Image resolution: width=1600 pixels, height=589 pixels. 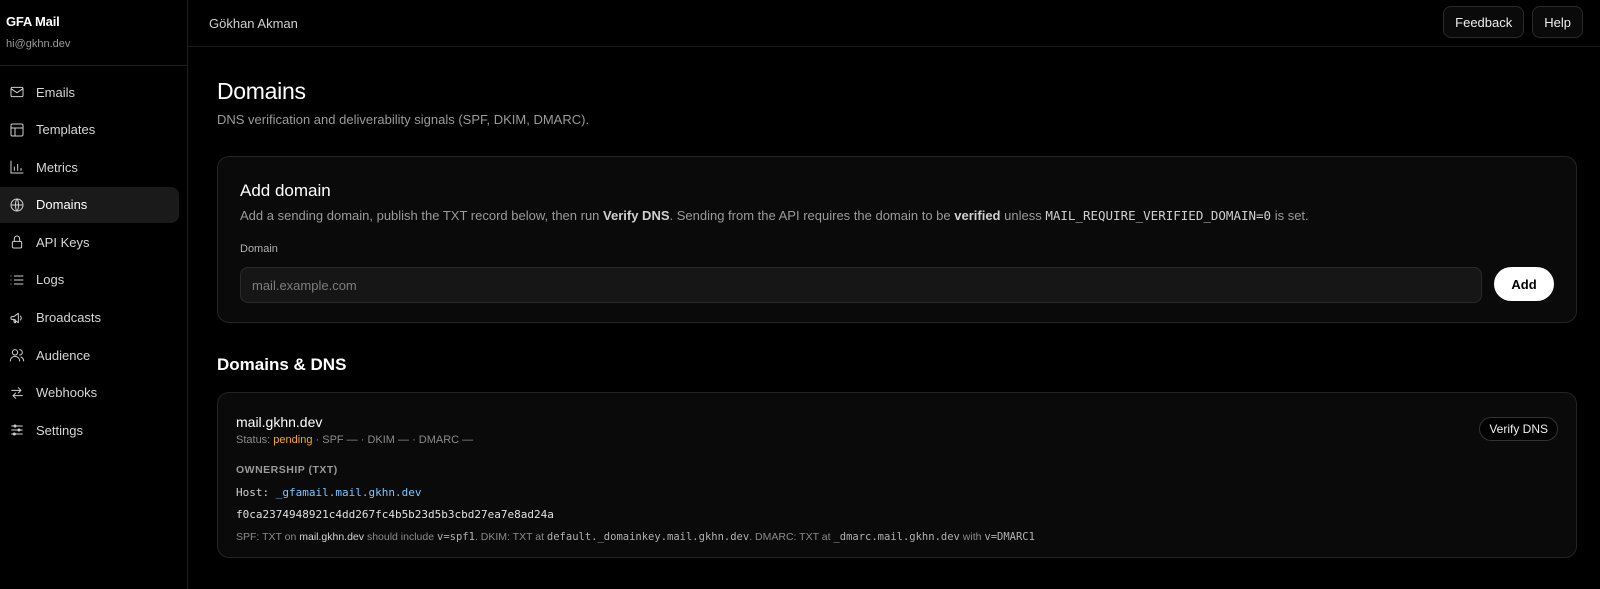 What do you see at coordinates (791, 537) in the screenshot?
I see `help-text: . DMARC: TXT at` at bounding box center [791, 537].